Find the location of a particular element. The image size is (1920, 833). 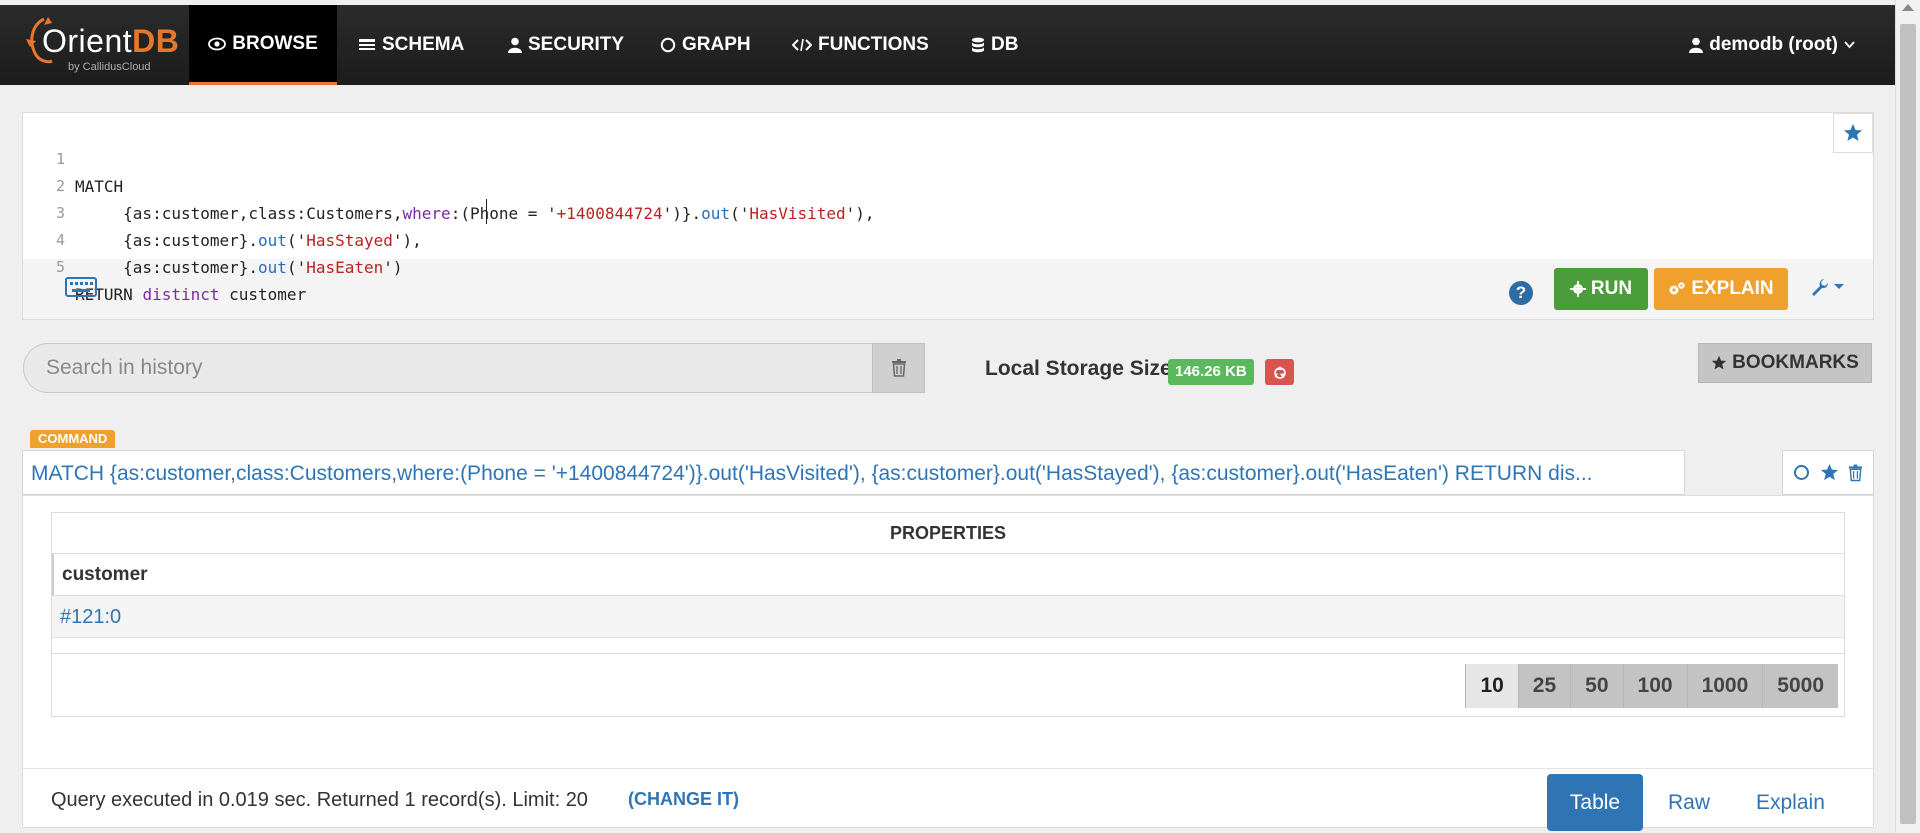

code-line: 5 RETURN distinct customer is located at coordinates (164, 265).